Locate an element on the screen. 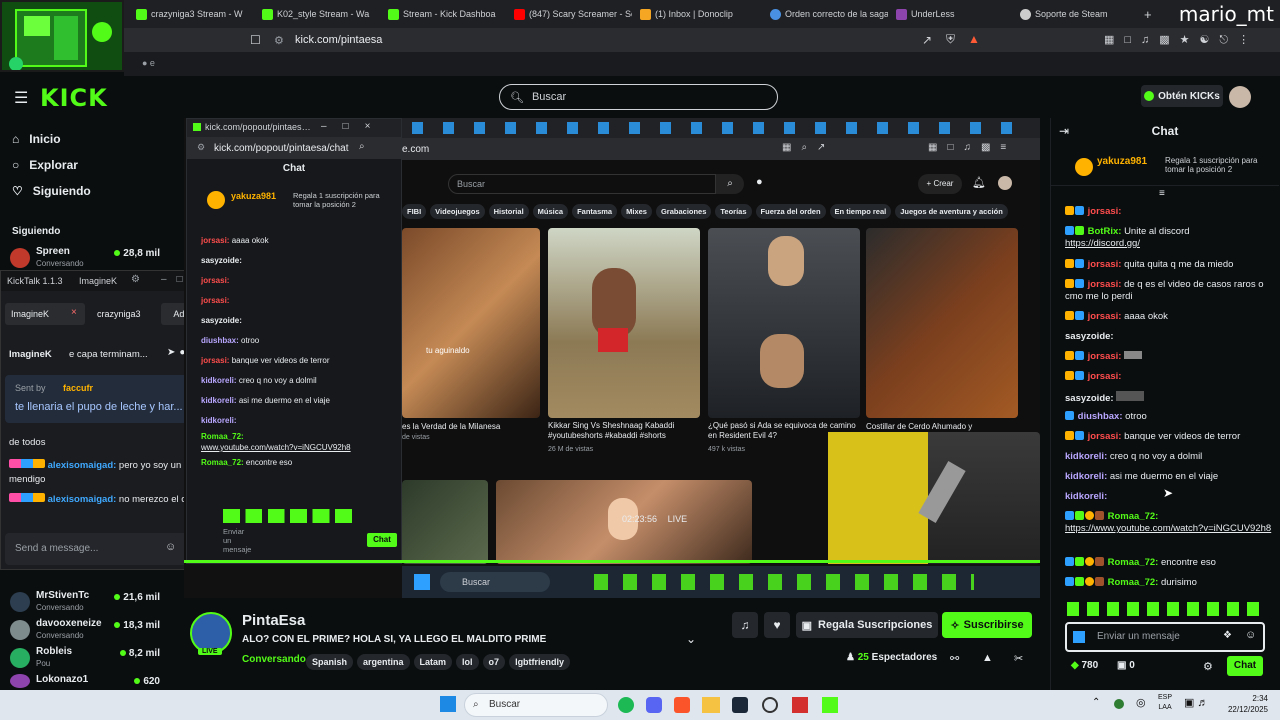 This screenshot has height=720, width=1280. obs-icon is located at coordinates (770, 705).